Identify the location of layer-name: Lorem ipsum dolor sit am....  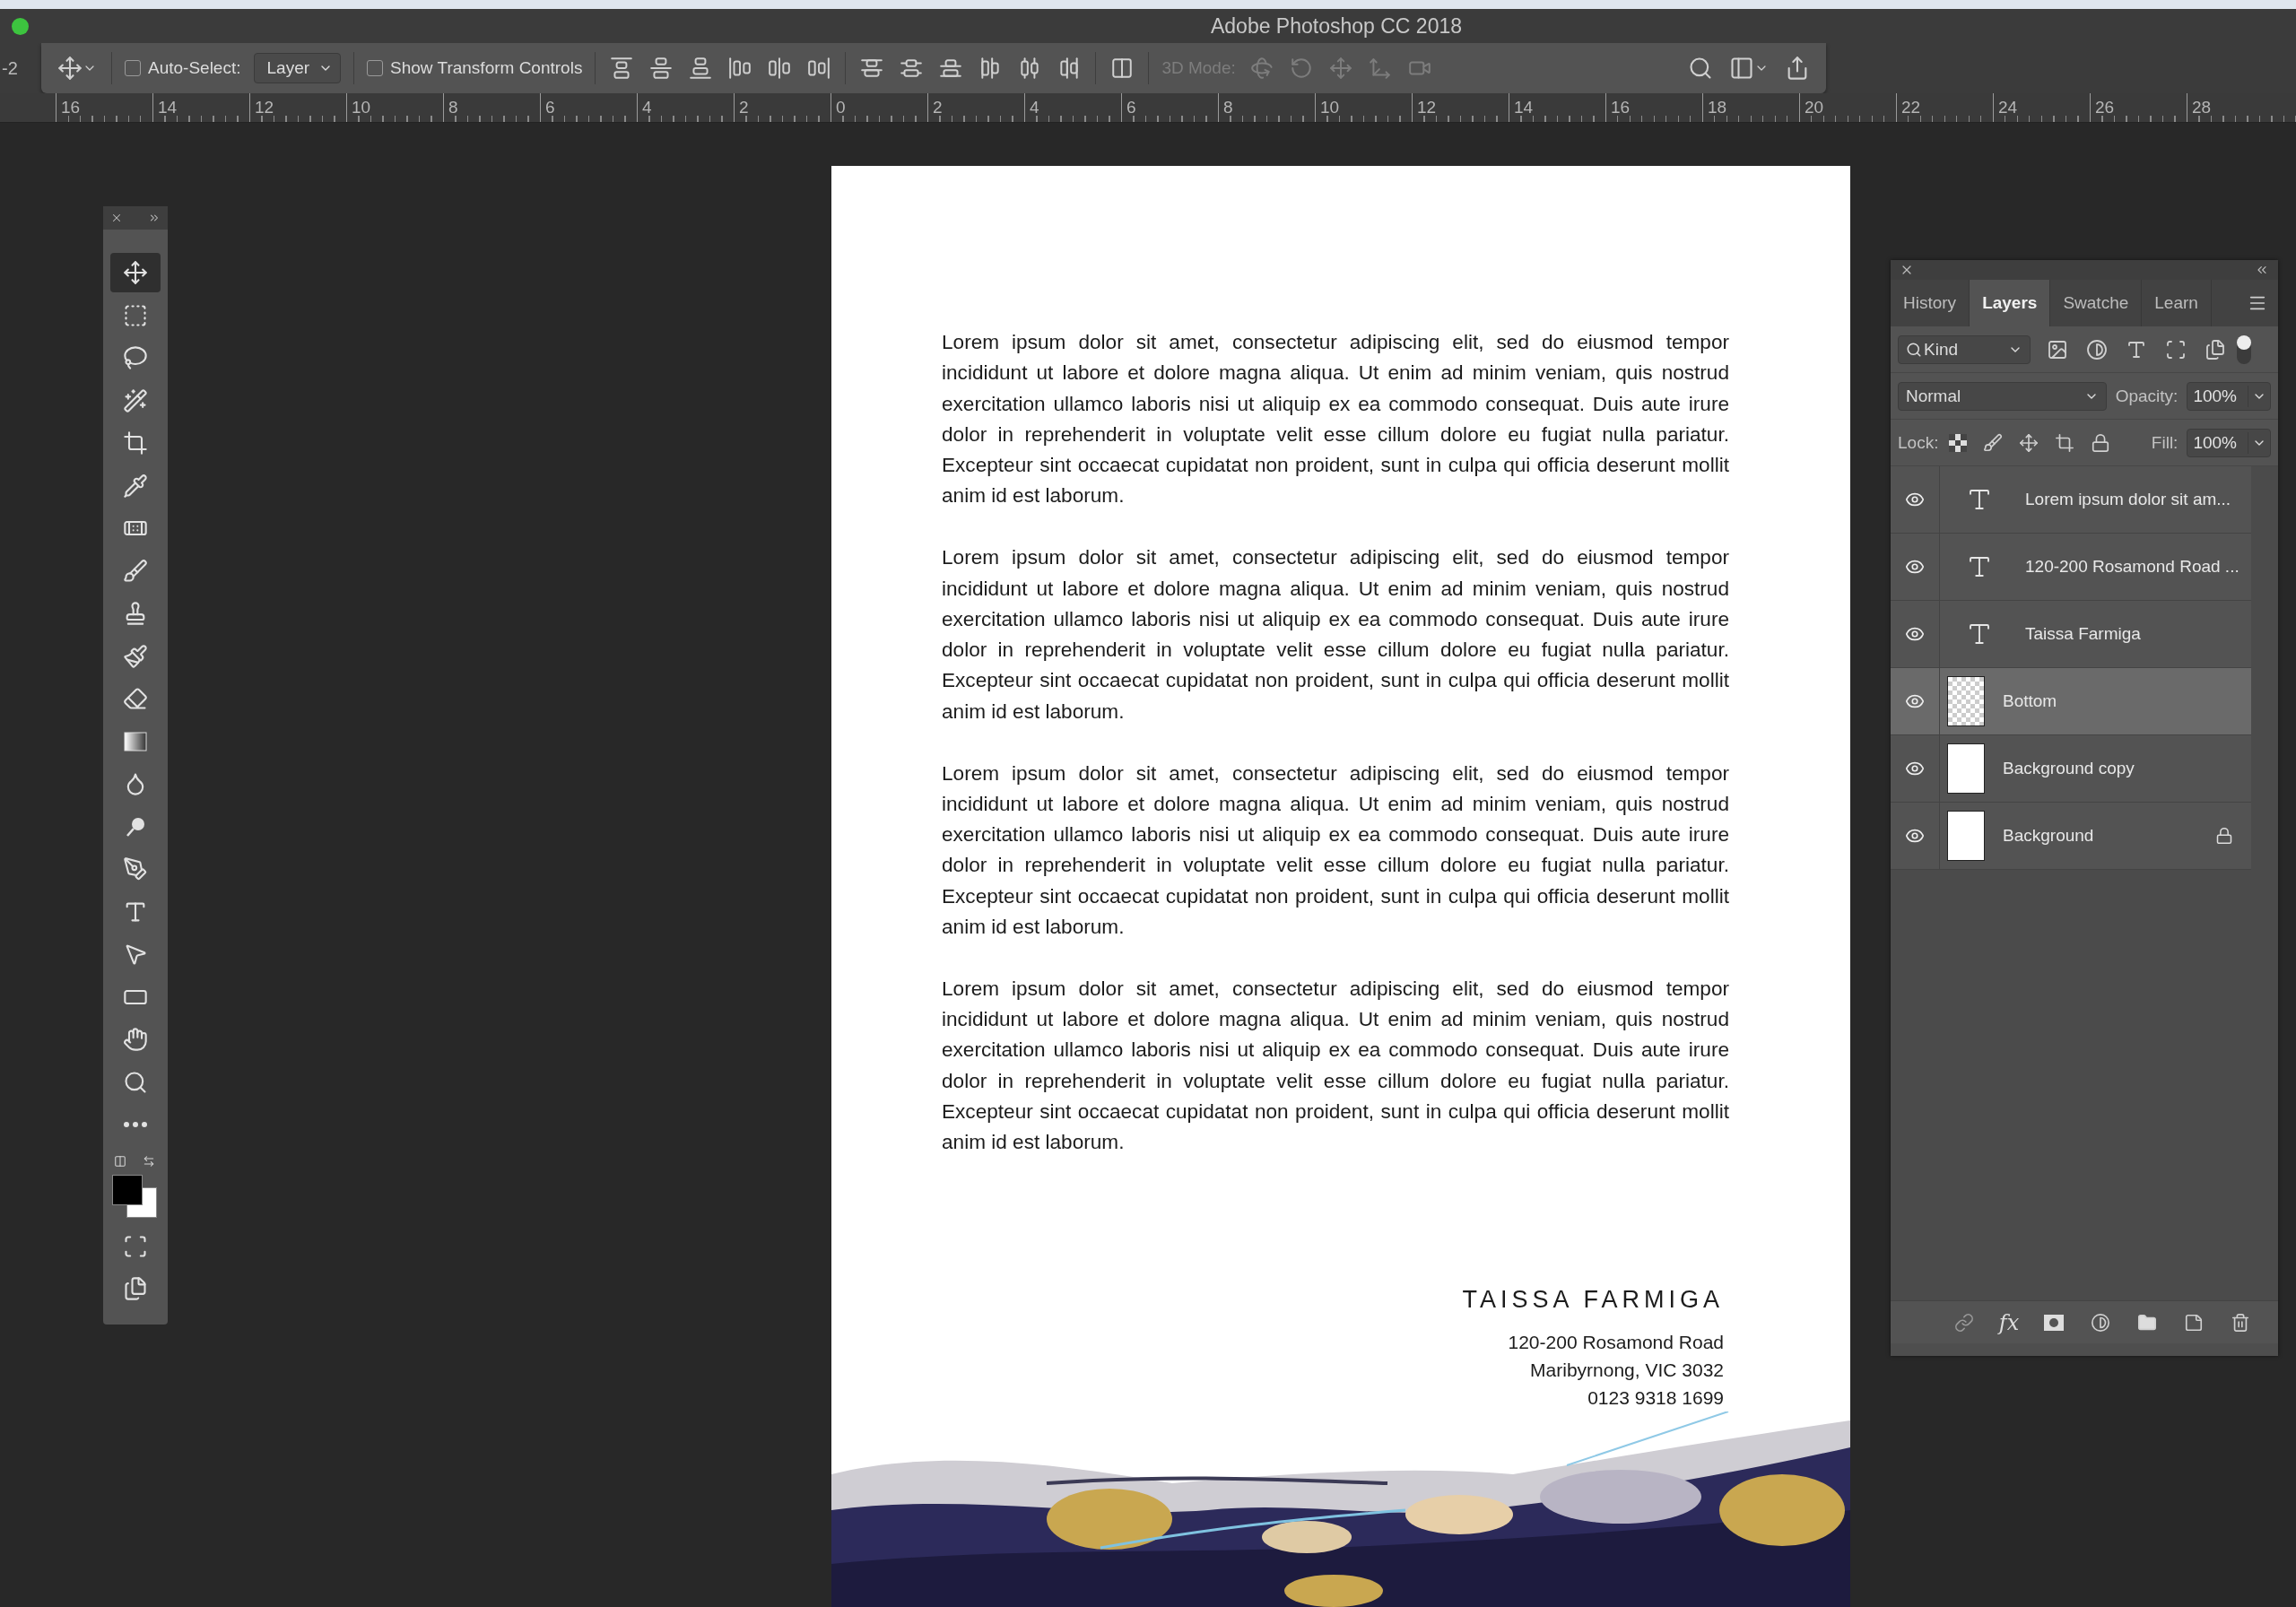
(2128, 500).